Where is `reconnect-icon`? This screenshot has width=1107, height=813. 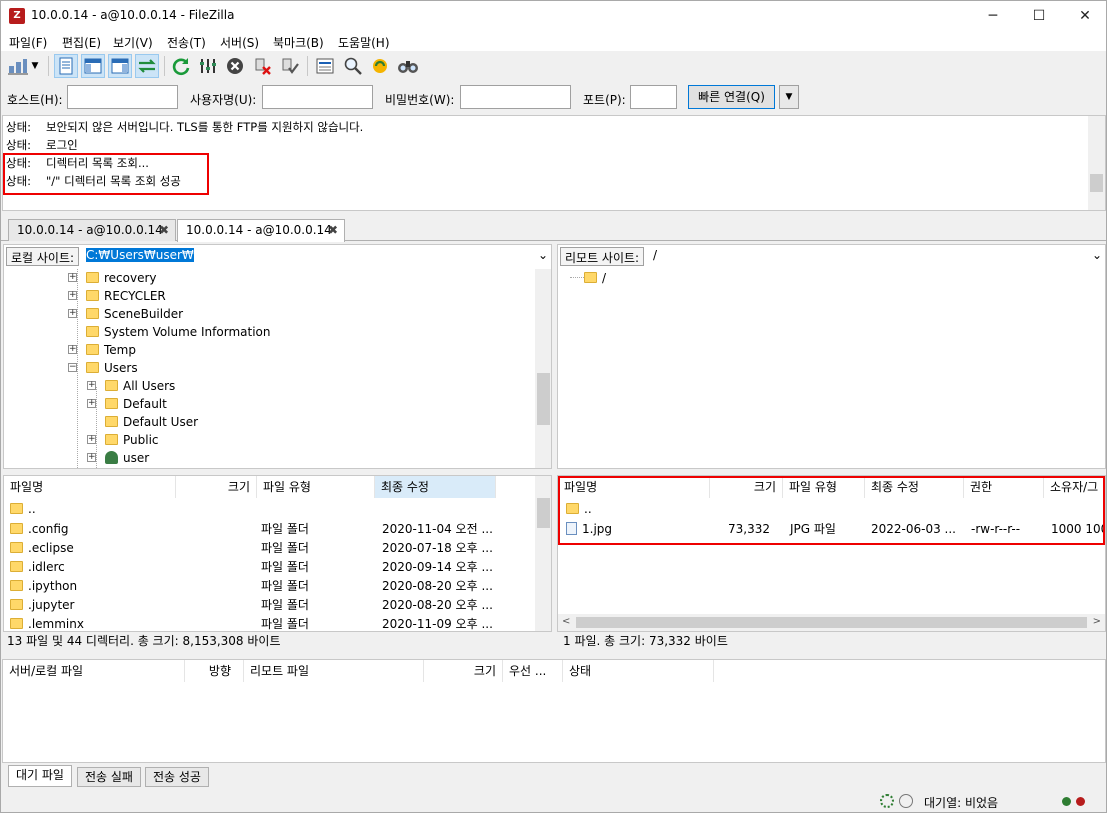
reconnect-icon is located at coordinates (290, 66).